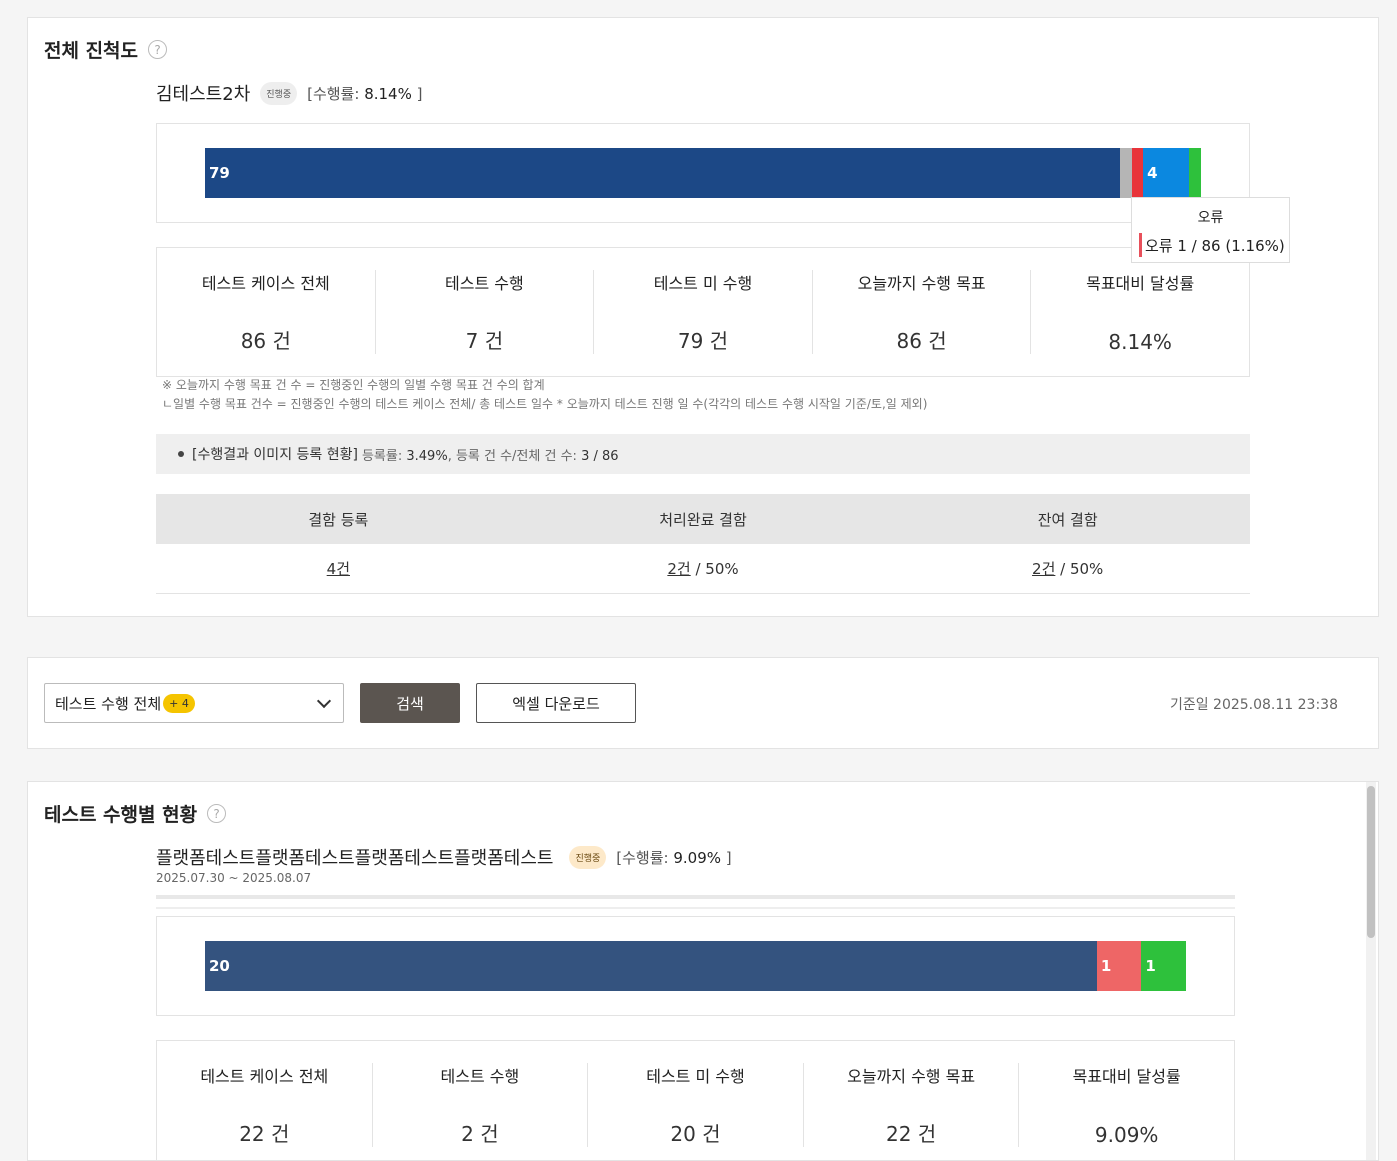 The height and width of the screenshot is (1161, 1397). I want to click on per-run-title: 테스트 수행별 현황 ?, so click(135, 813).